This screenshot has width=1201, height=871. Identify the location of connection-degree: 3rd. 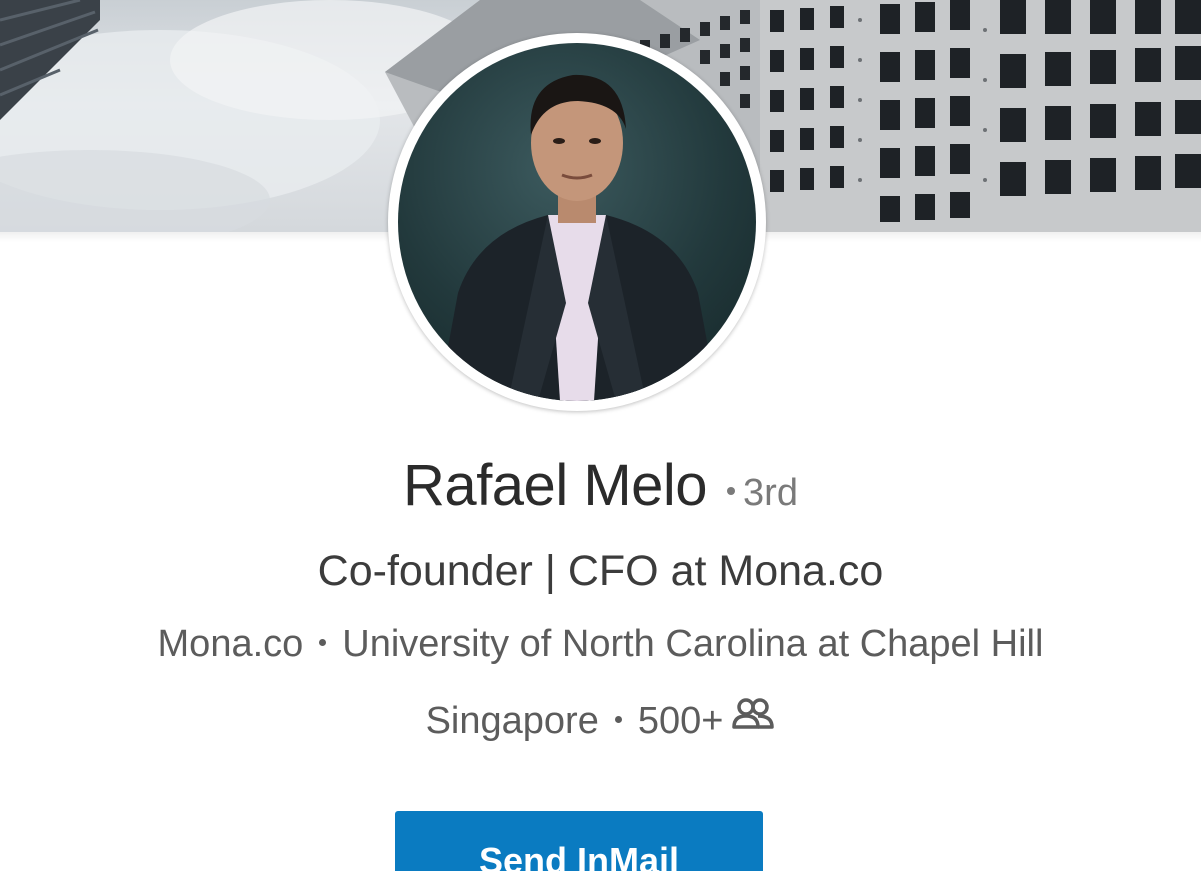
(762, 493).